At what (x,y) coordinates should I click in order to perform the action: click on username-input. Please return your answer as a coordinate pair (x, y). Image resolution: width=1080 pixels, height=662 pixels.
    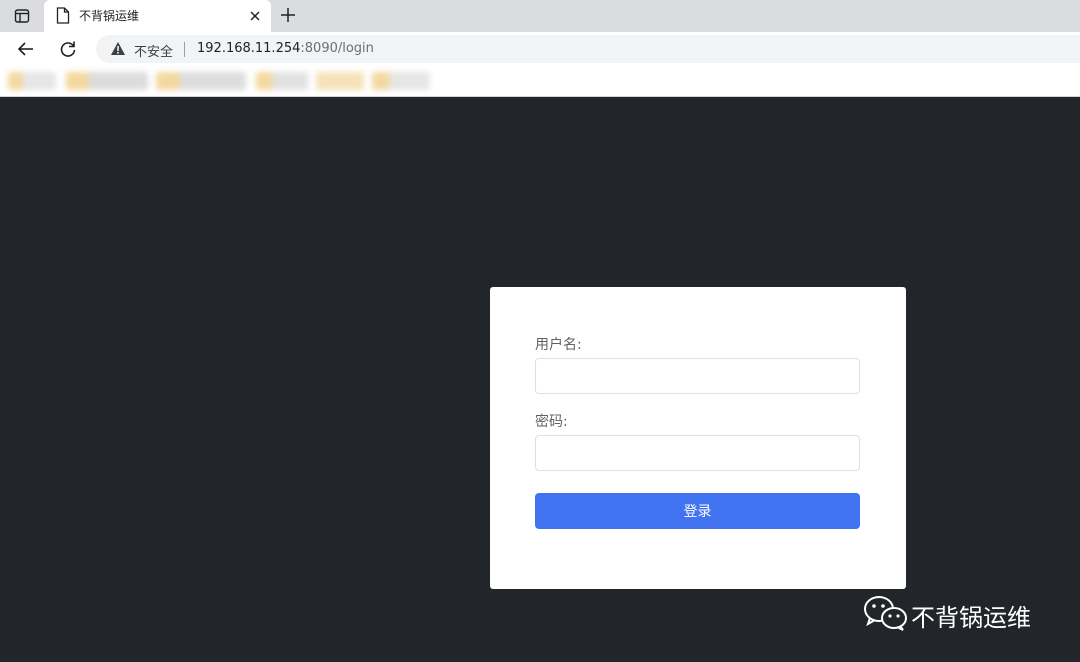
    Looking at the image, I should click on (697, 376).